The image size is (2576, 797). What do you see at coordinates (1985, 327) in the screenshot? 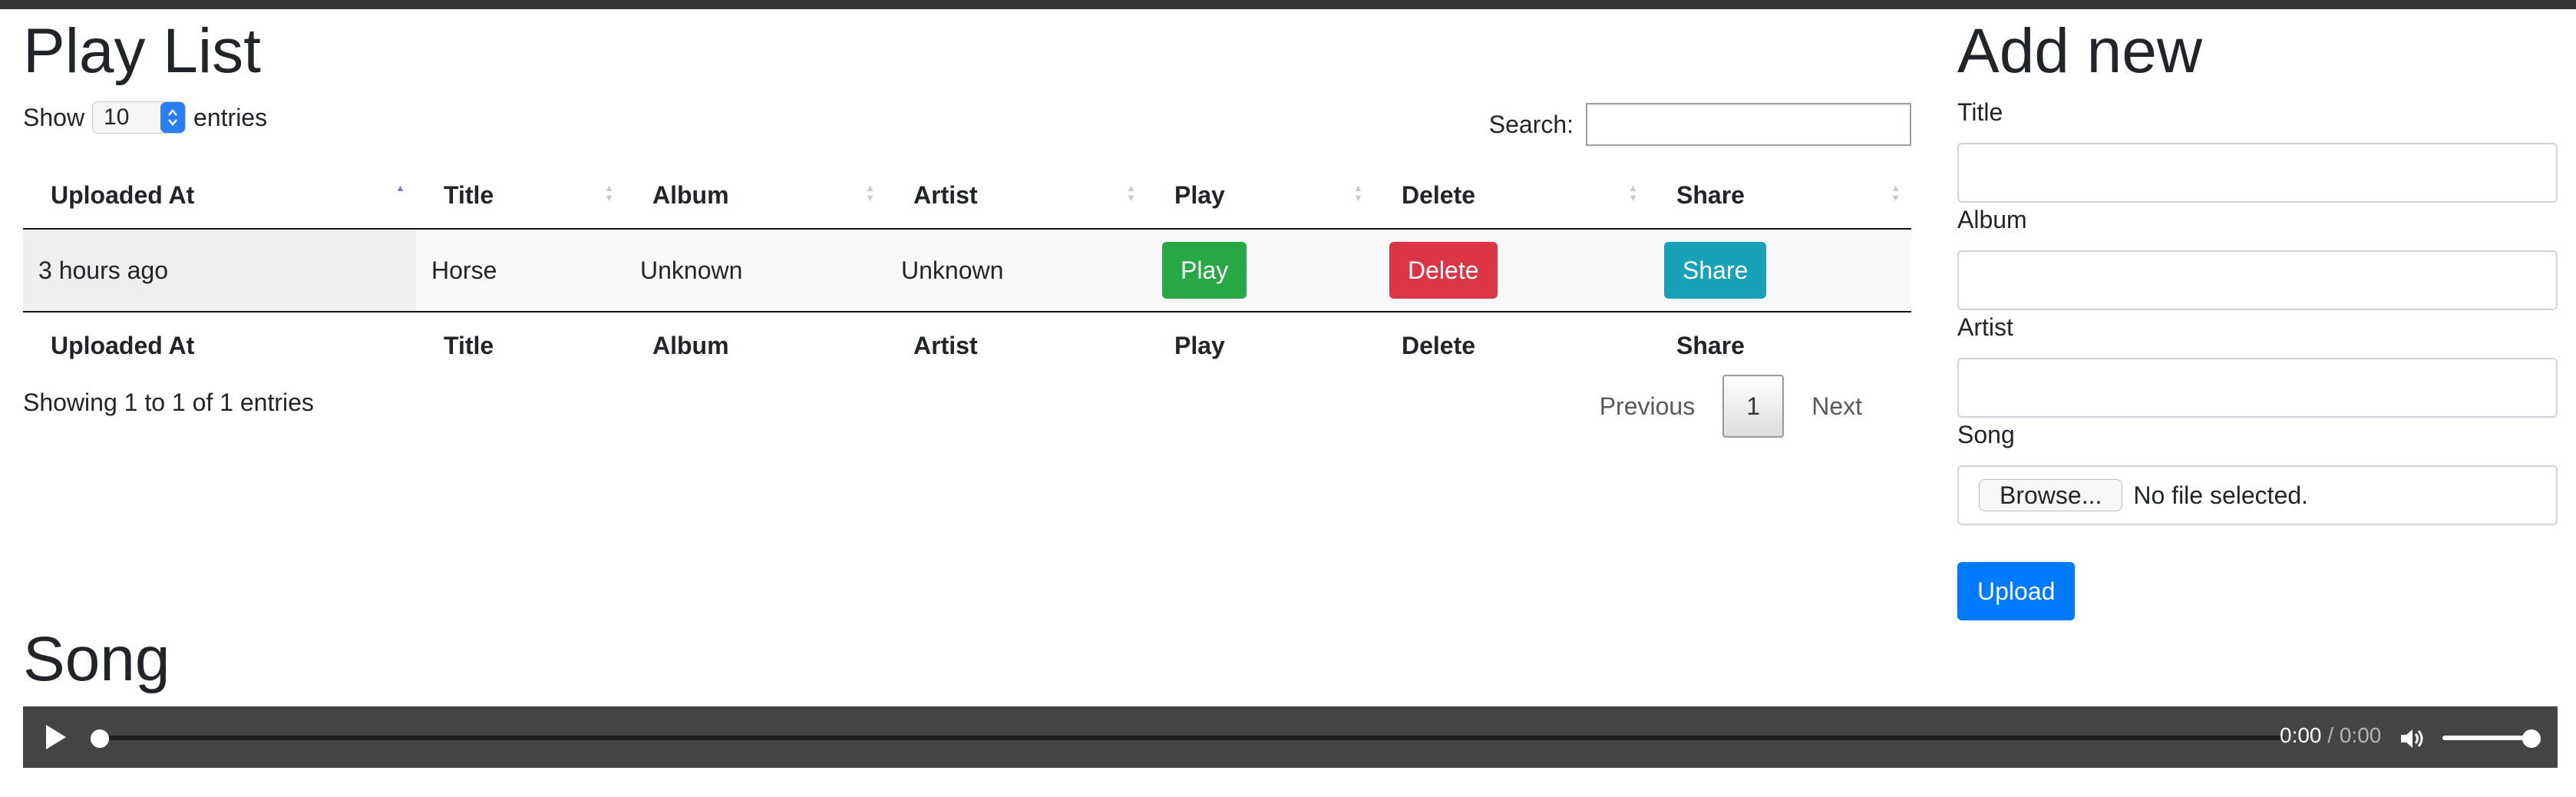
I see `artist-label: Artist` at bounding box center [1985, 327].